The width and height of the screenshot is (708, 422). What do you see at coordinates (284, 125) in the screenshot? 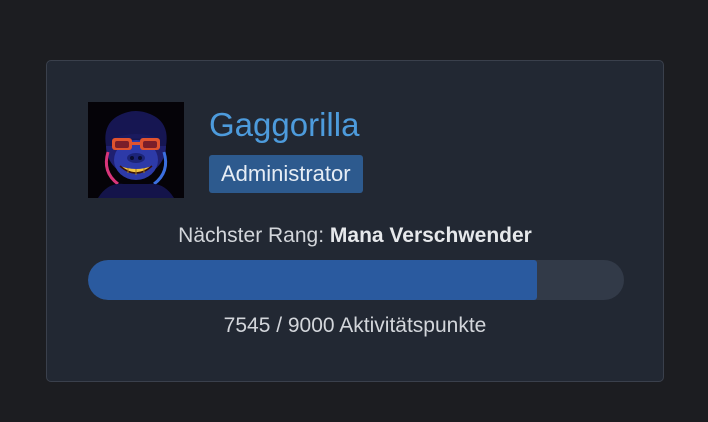
I see `username-link: Gaggorilla` at bounding box center [284, 125].